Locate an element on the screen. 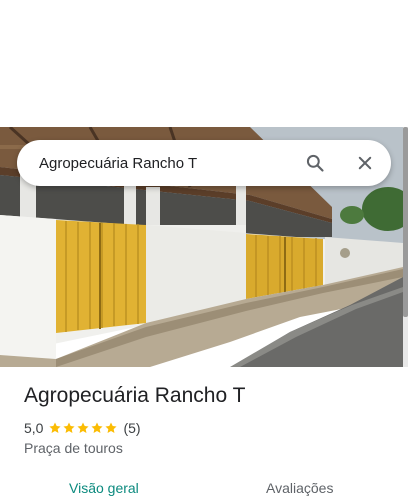 Image resolution: width=408 pixels, height=496 pixels. search-box is located at coordinates (204, 163).